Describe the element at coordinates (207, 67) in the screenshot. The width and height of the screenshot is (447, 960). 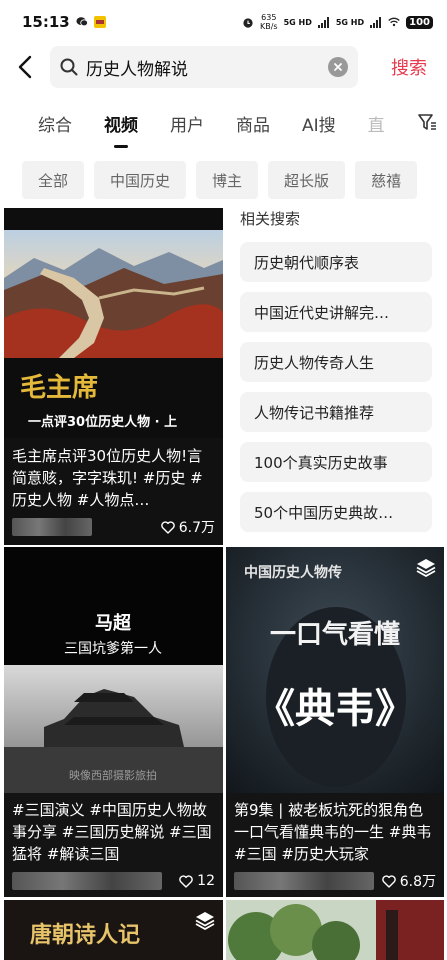
I see `search-input` at that location.